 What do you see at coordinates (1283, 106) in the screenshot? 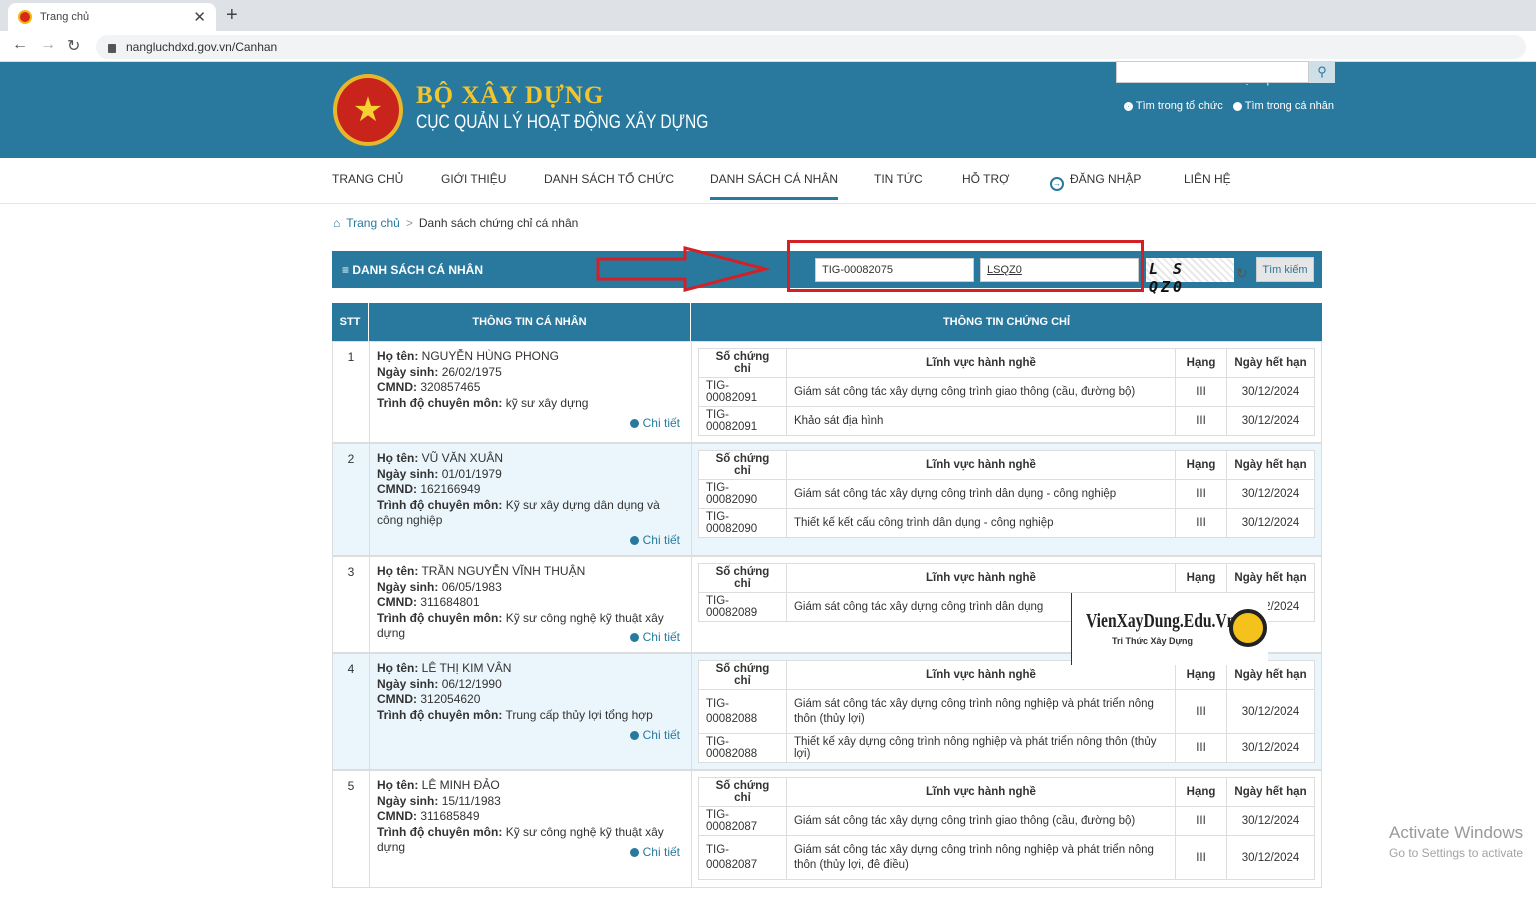
I see `radio-person: Tìm trong cá nhân` at bounding box center [1283, 106].